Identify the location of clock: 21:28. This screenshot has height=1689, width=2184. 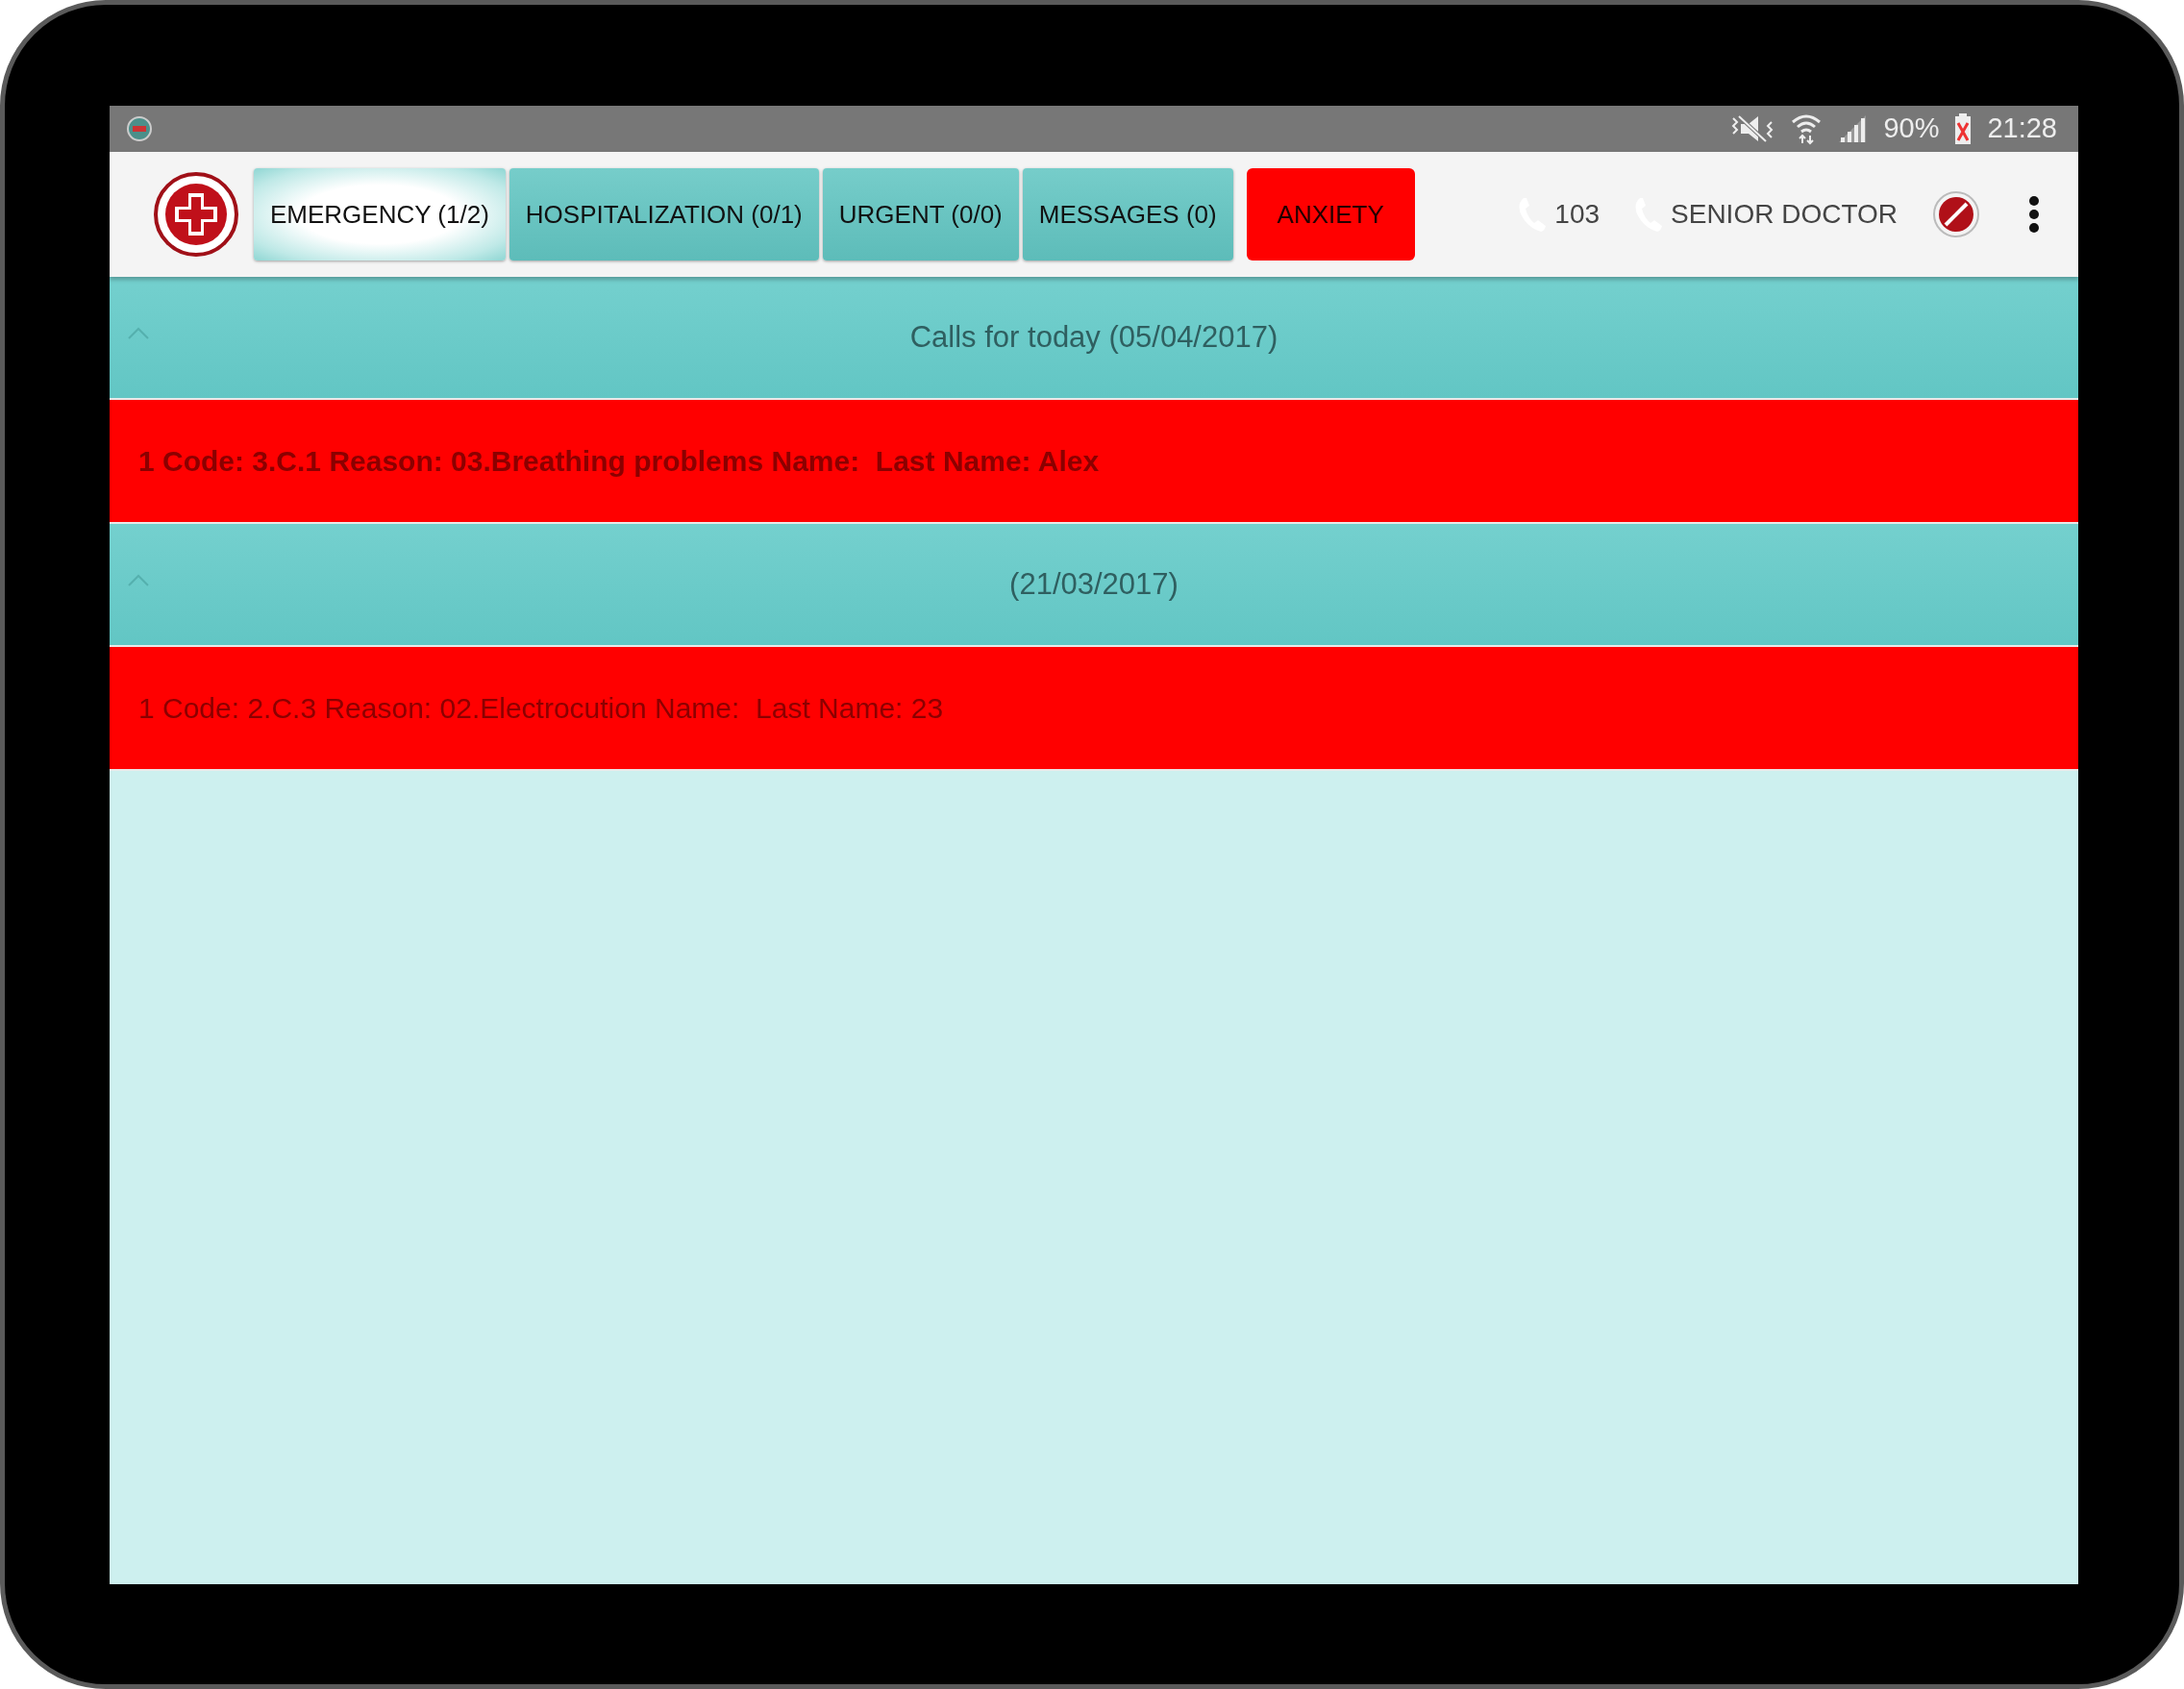
(2022, 129).